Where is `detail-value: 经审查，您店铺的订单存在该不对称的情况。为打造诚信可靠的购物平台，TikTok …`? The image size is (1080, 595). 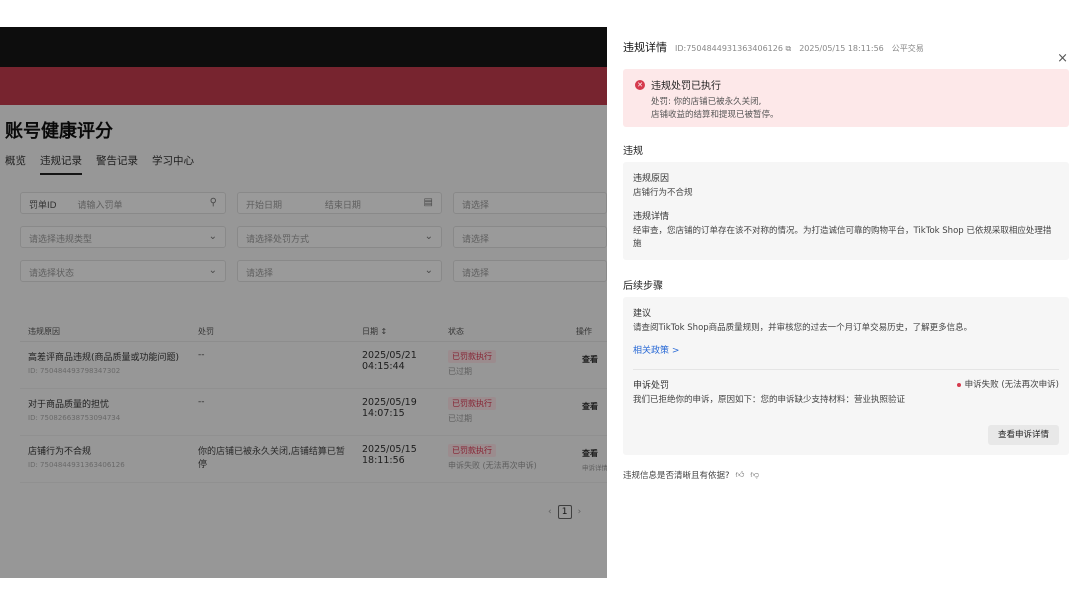 detail-value: 经审查，您店铺的订单存在该不对称的情况。为打造诚信可靠的购物平台，TikTok … is located at coordinates (842, 237).